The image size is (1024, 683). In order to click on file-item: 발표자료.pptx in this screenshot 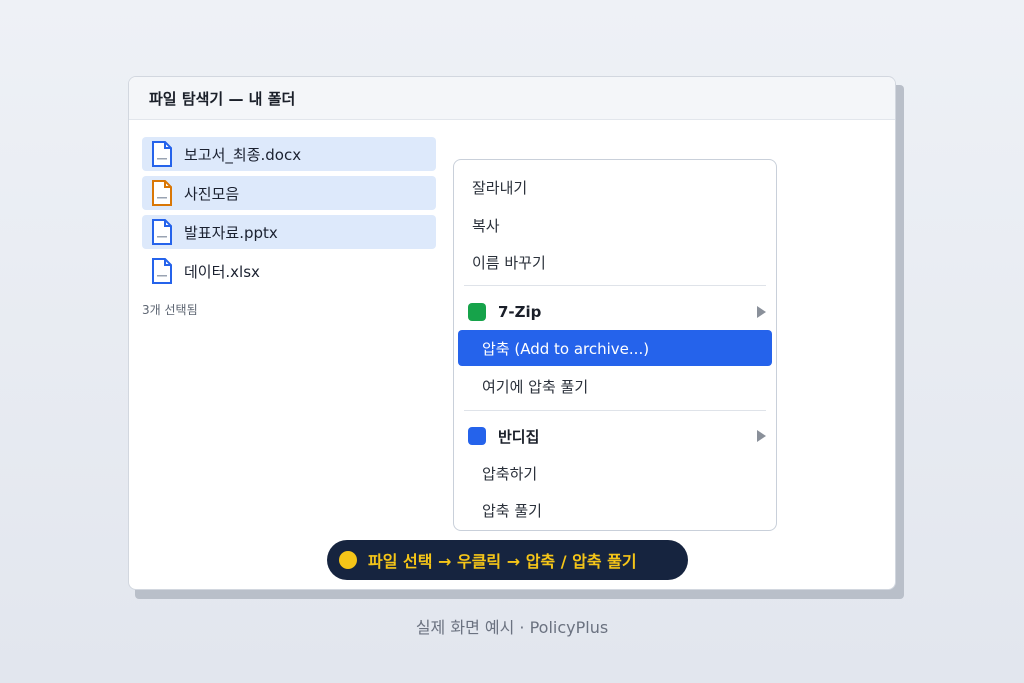, I will do `click(289, 232)`.